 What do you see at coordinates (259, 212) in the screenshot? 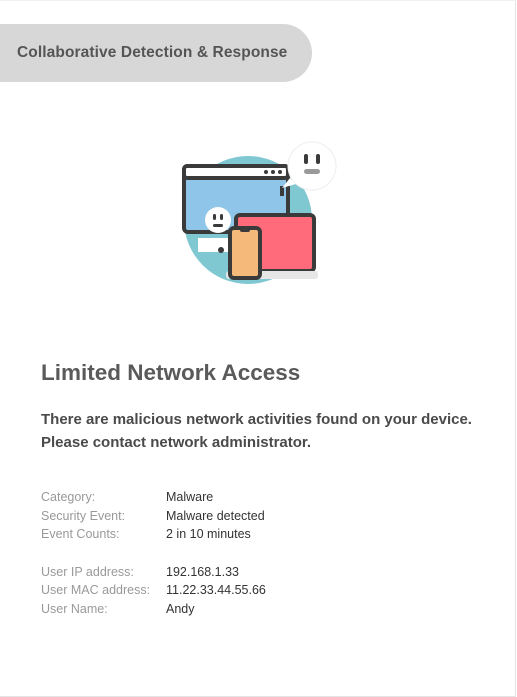
I see `devices-alert-illustration` at bounding box center [259, 212].